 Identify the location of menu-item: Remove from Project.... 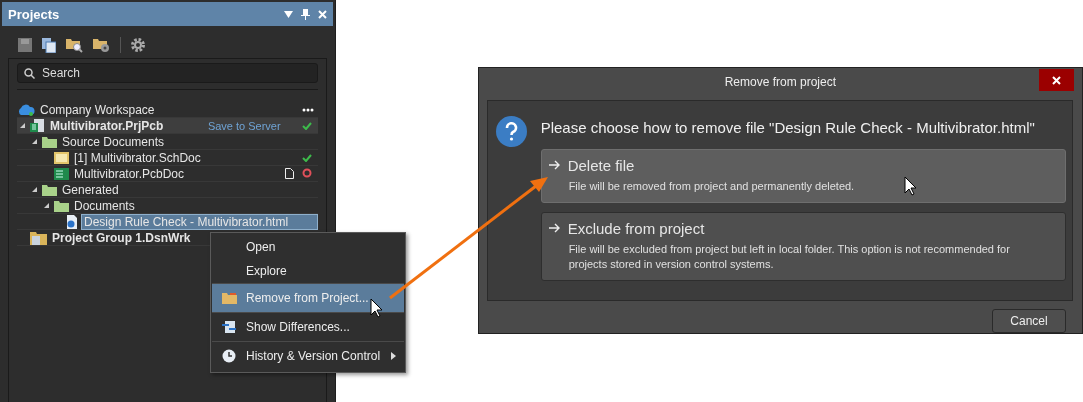
(308, 297).